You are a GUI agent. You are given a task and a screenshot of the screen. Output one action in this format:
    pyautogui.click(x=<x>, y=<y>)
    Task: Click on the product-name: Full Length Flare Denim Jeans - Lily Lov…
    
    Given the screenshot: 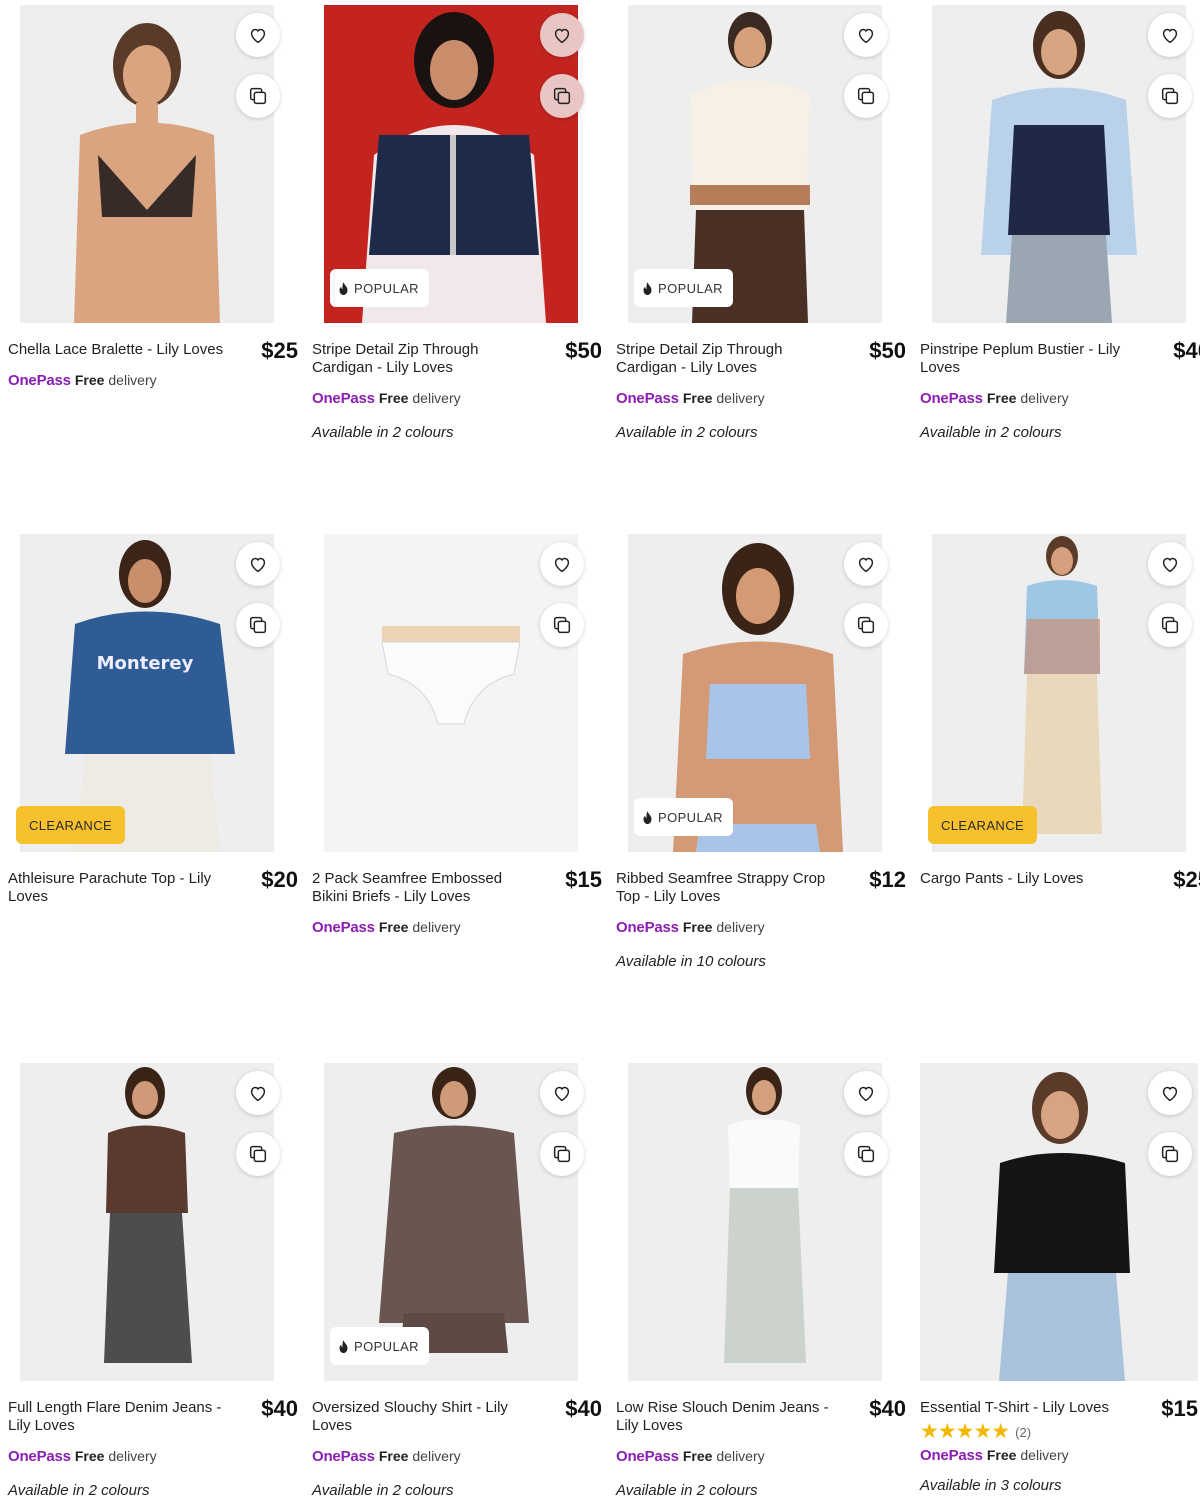 What is the action you would take?
    pyautogui.click(x=121, y=1417)
    